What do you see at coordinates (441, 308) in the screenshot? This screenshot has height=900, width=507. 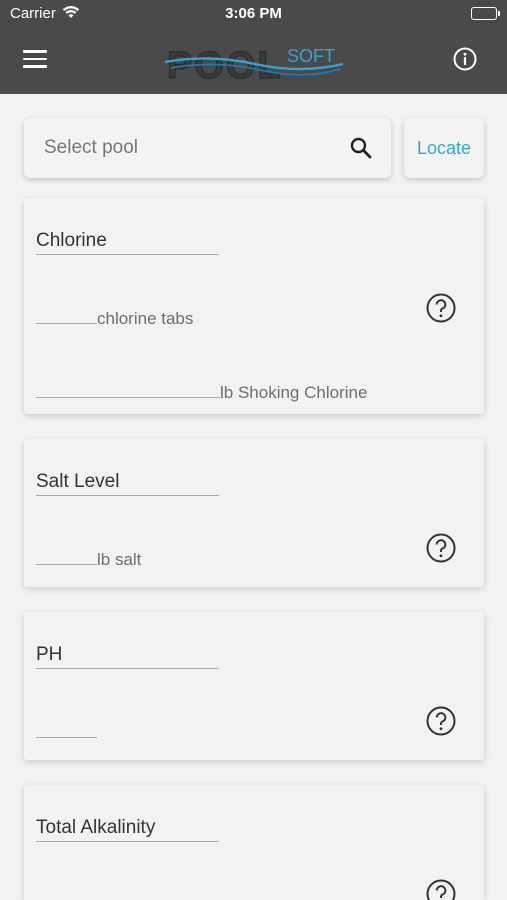 I see `chlorine-help-icon` at bounding box center [441, 308].